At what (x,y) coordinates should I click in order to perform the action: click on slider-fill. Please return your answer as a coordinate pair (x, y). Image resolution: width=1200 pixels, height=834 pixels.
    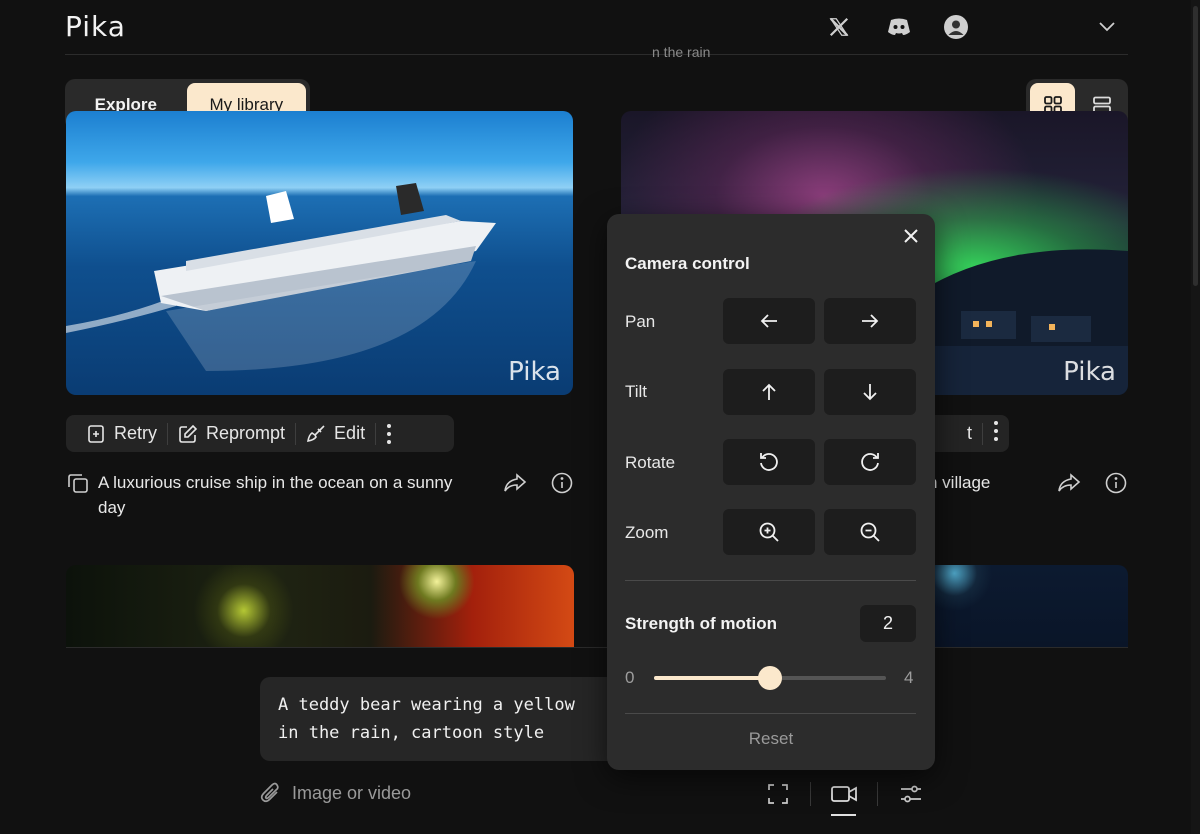
    Looking at the image, I should click on (712, 678).